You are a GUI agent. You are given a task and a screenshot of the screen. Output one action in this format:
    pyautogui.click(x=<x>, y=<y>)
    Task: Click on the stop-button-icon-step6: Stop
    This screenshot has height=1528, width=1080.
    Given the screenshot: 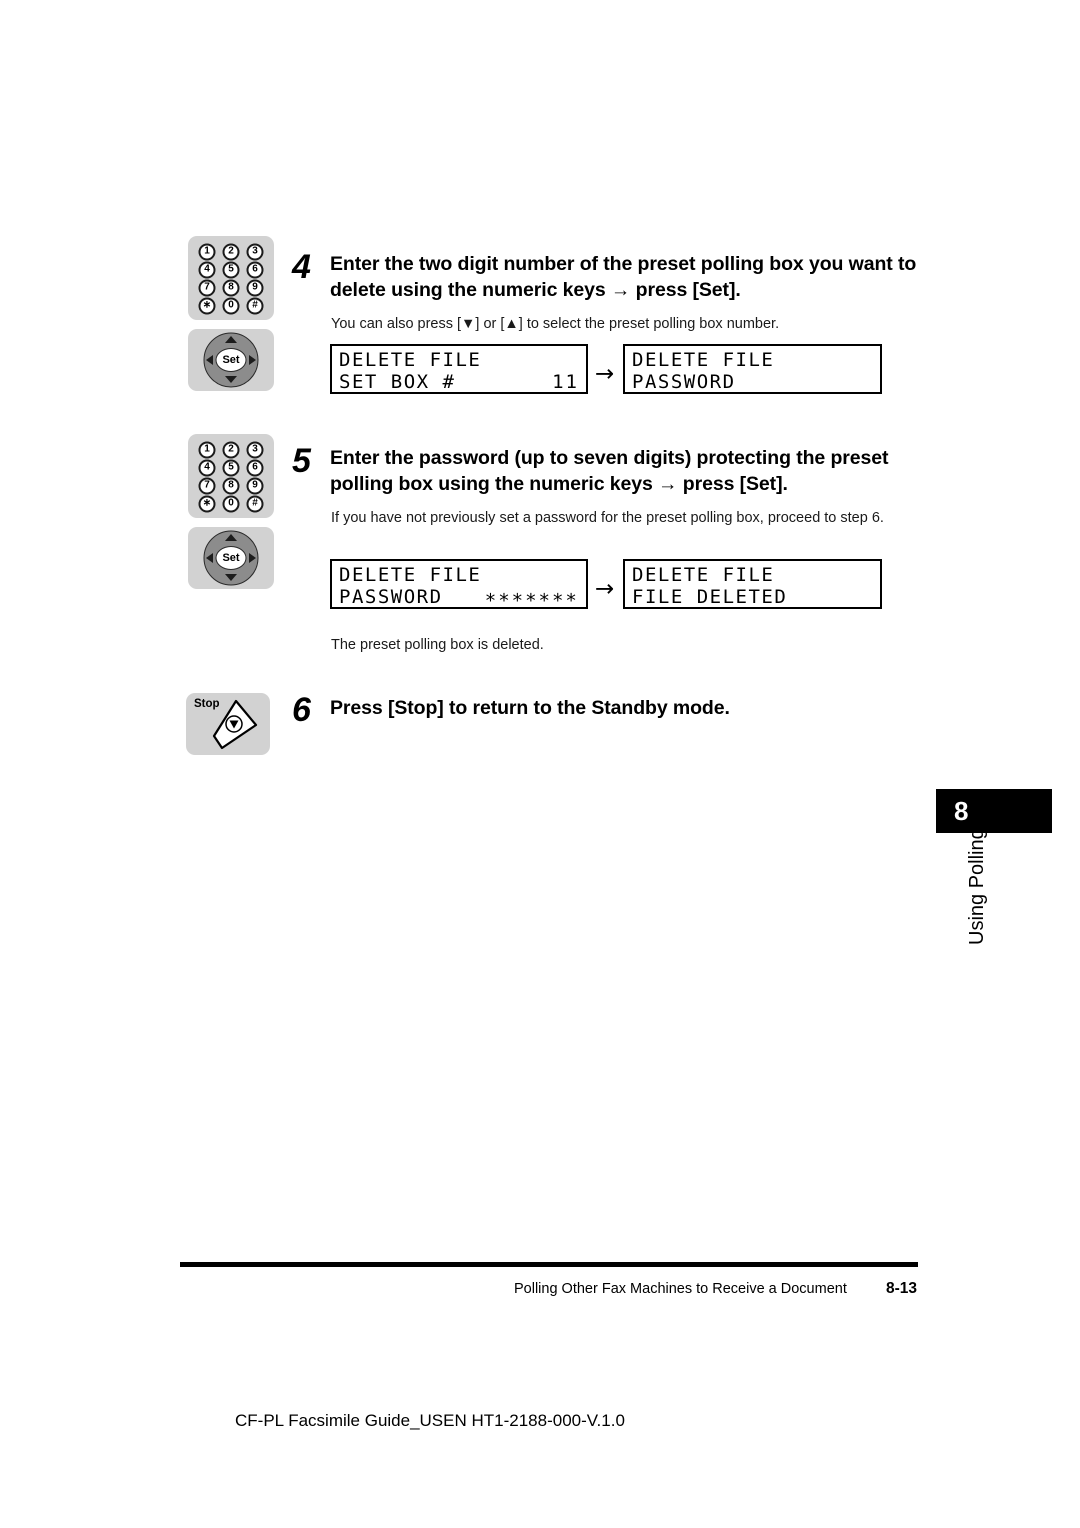 What is the action you would take?
    pyautogui.click(x=228, y=724)
    